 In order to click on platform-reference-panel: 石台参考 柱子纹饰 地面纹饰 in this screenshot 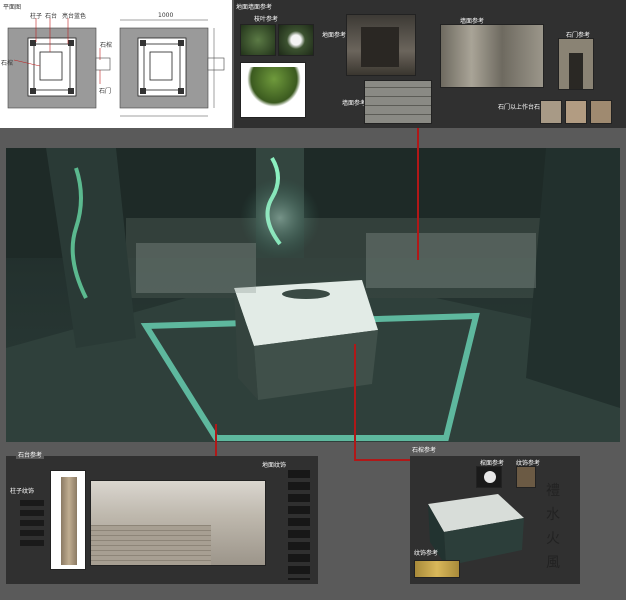, I will do `click(162, 517)`.